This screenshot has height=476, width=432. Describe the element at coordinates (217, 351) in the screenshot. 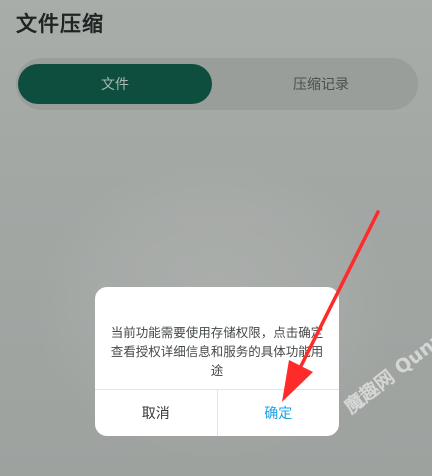

I see `dialog-message: 当前功能需要使用存储权限，点击确定查看授权详细信息和服务的具体功能用途` at that location.